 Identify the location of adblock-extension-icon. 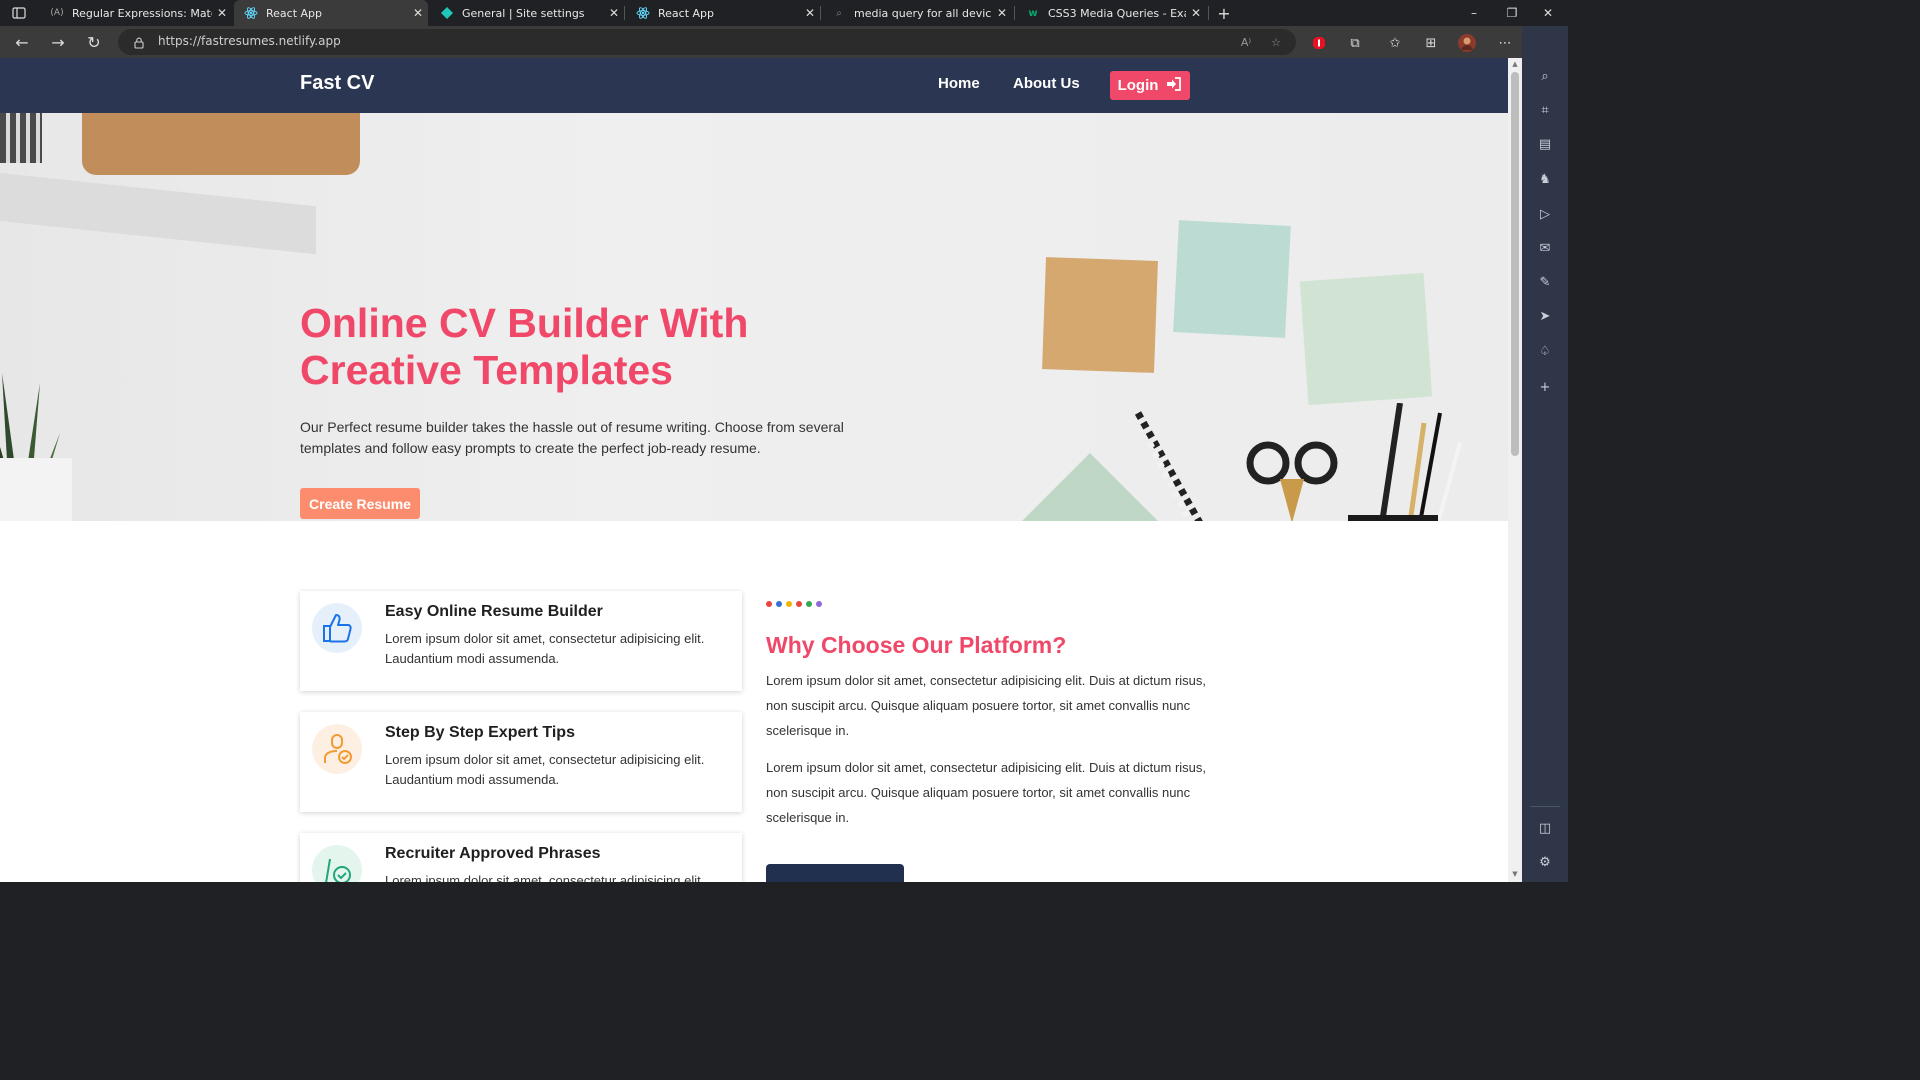
(1319, 43).